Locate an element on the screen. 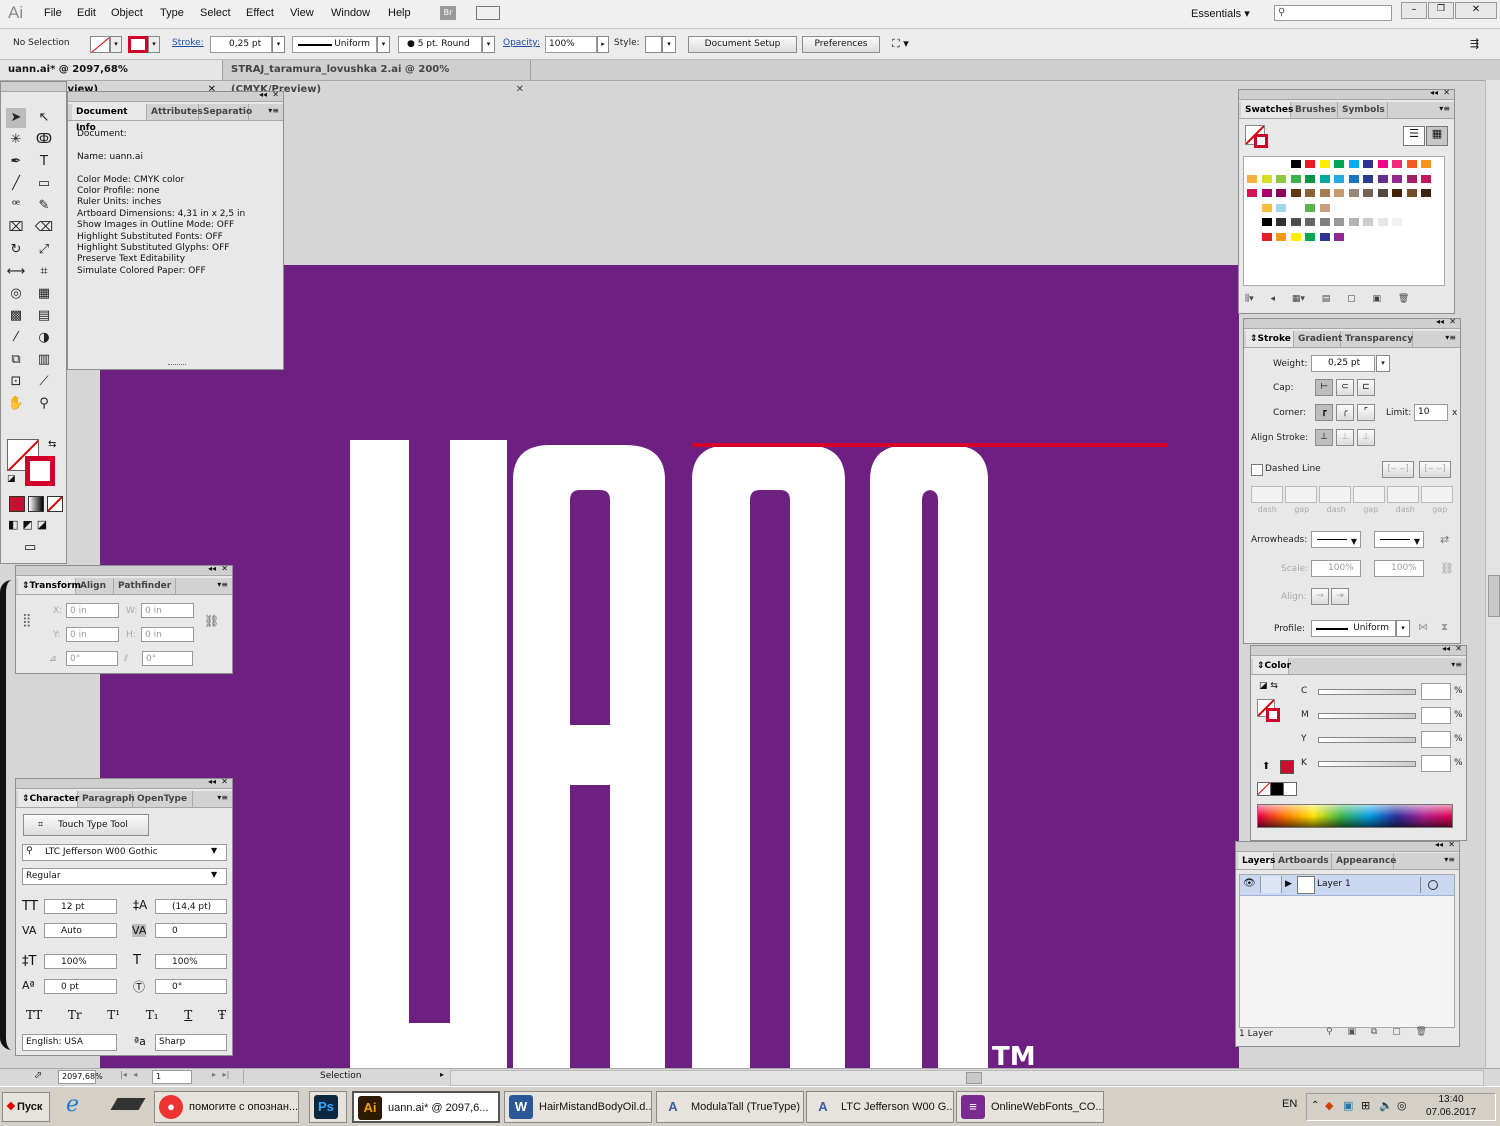  start-scale-input: 100% is located at coordinates (1336, 568).